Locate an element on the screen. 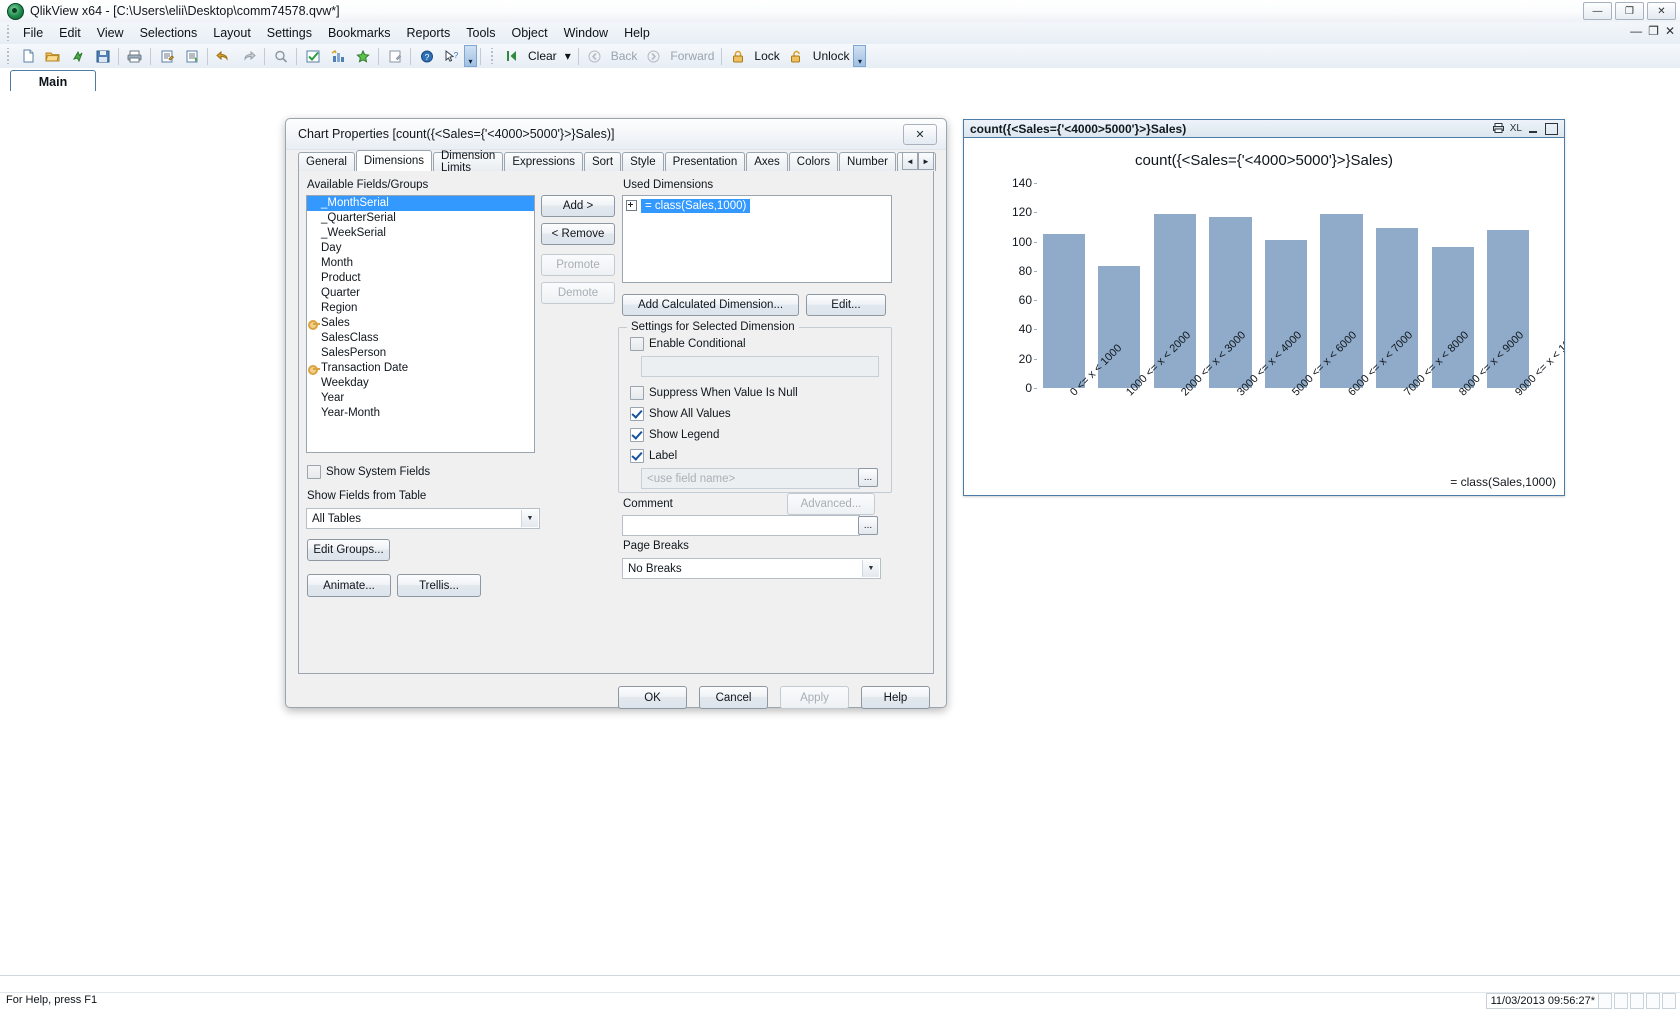 The width and height of the screenshot is (1680, 1011). available-field-item: SalesClass is located at coordinates (420, 338).